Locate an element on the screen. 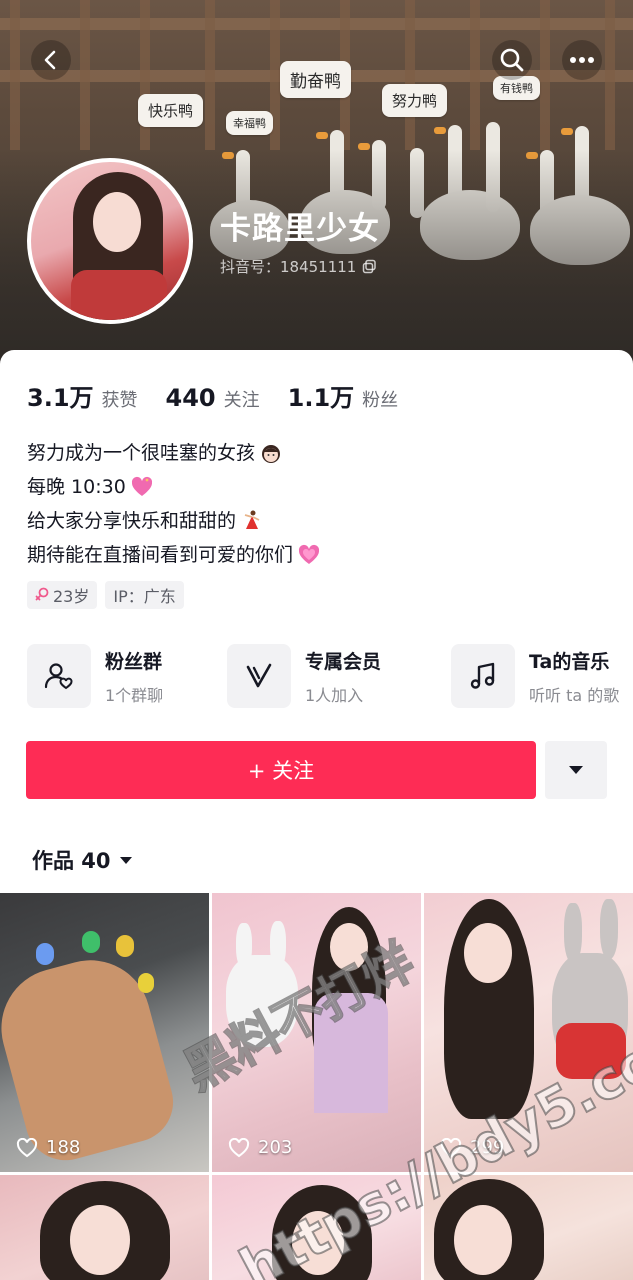 This screenshot has height=1280, width=633. membership-icon-box is located at coordinates (259, 676).